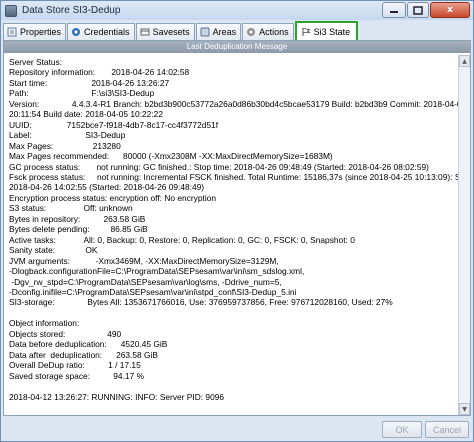 The image size is (474, 442). What do you see at coordinates (71, 10) in the screenshot?
I see `window-title: Data Store SI3-Dedup` at bounding box center [71, 10].